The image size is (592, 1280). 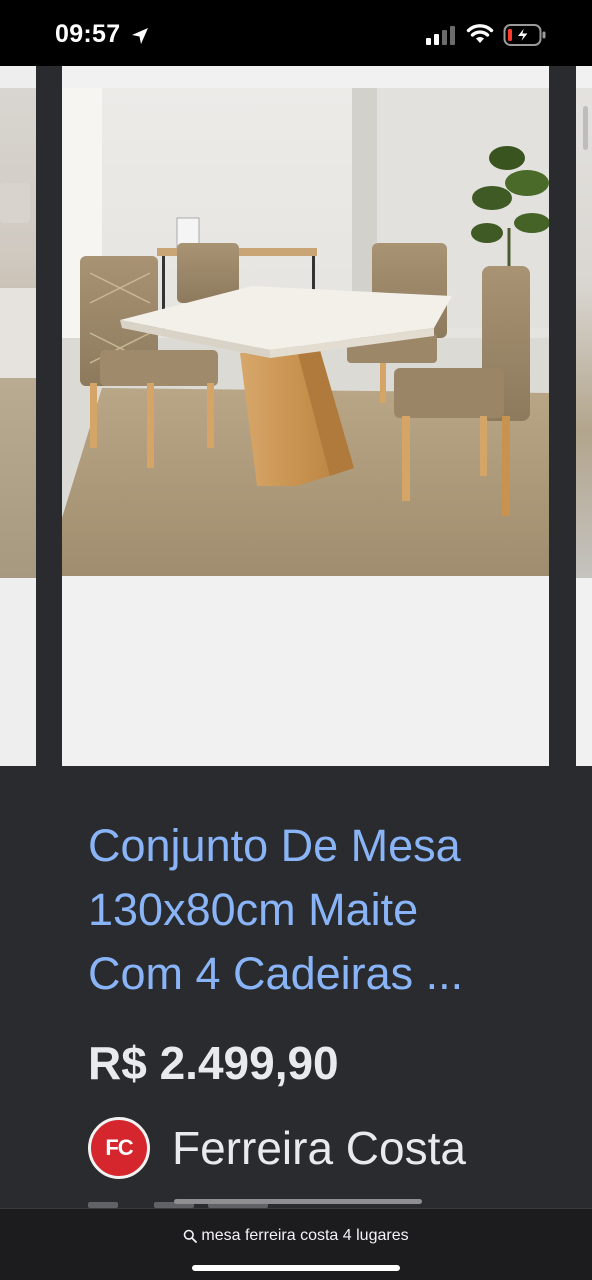 I want to click on location-arrow-icon, so click(x=140, y=36).